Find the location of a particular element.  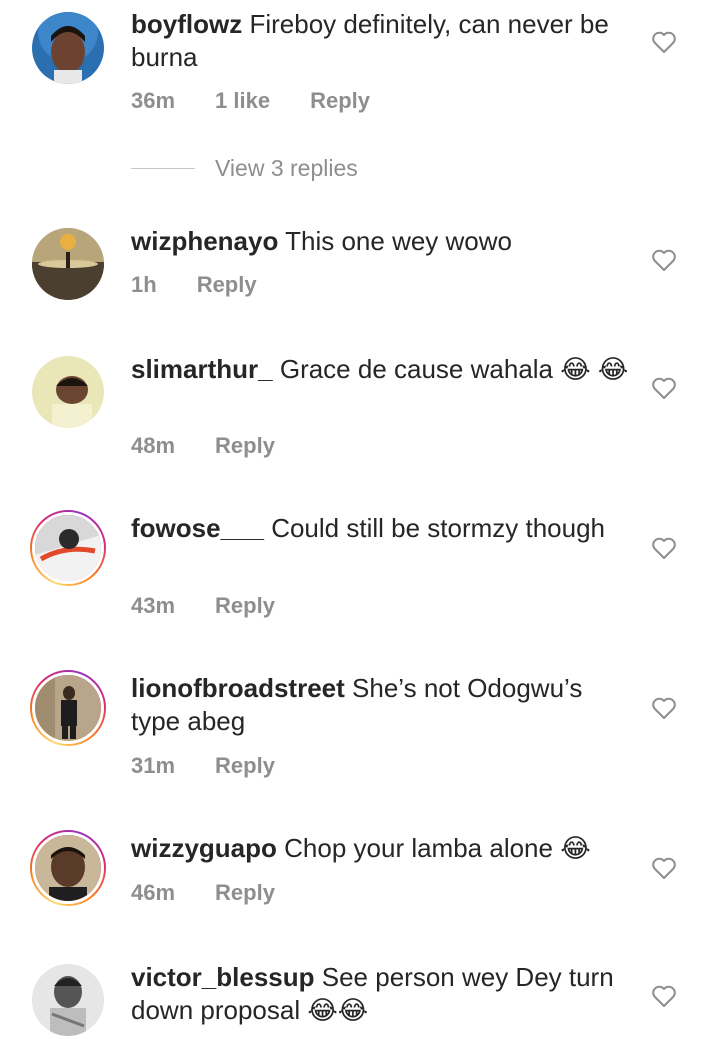

comment-timestamp: 48m is located at coordinates (153, 445).